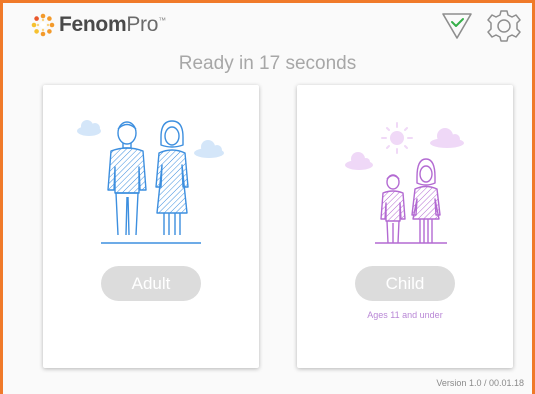 Image resolution: width=535 pixels, height=394 pixels. I want to click on sun-icon, so click(397, 138).